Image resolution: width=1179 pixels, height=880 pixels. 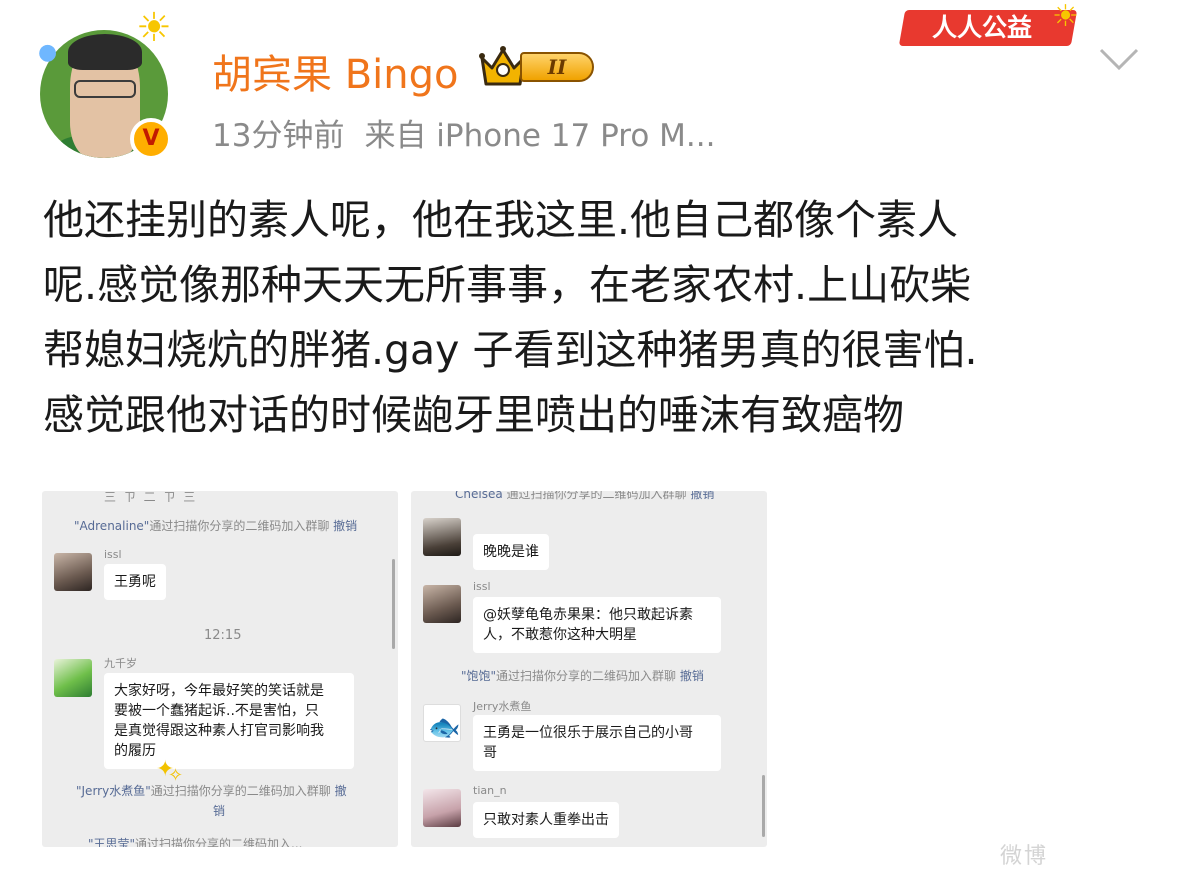 What do you see at coordinates (597, 625) in the screenshot?
I see `message-bubble: @妖孽龟龟赤果果：他只敢起诉素 人，不敢惹你这种大明星` at bounding box center [597, 625].